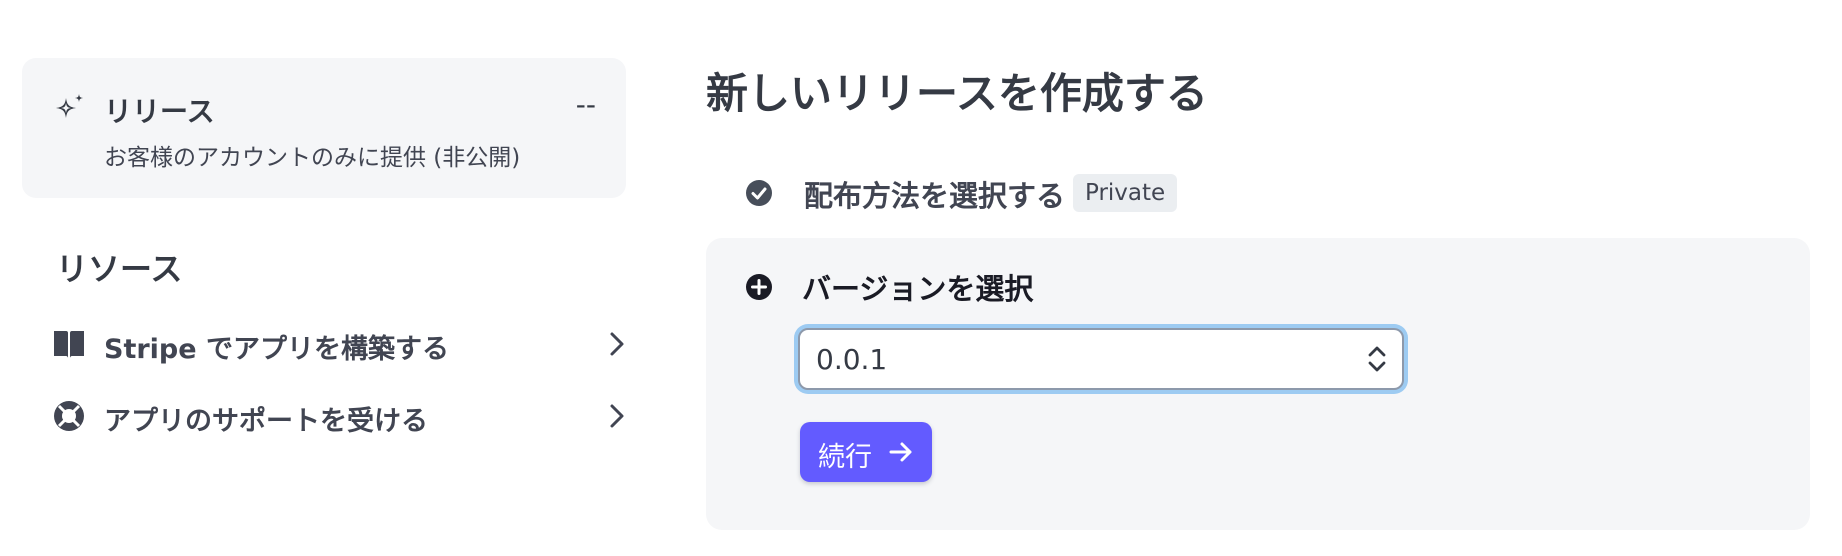 This screenshot has height=556, width=1842. What do you see at coordinates (312, 158) in the screenshot?
I see `release-subtitle: お客様のアカウントのみに提供 (非公開)` at bounding box center [312, 158].